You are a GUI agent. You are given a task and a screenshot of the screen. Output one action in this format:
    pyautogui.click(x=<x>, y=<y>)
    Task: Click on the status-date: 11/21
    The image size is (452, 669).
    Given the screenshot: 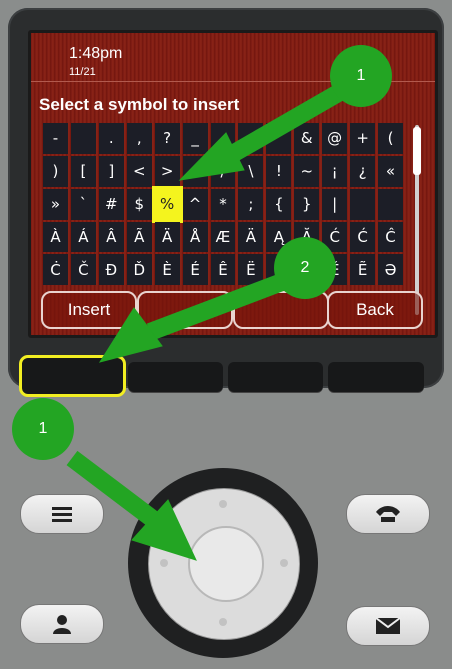 What is the action you would take?
    pyautogui.click(x=82, y=72)
    